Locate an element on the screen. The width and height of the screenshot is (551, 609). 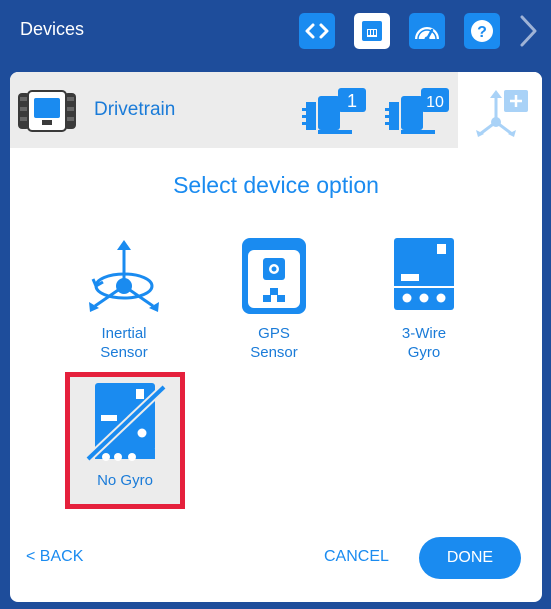
option-label-line2: Gyro is located at coordinates (424, 352).